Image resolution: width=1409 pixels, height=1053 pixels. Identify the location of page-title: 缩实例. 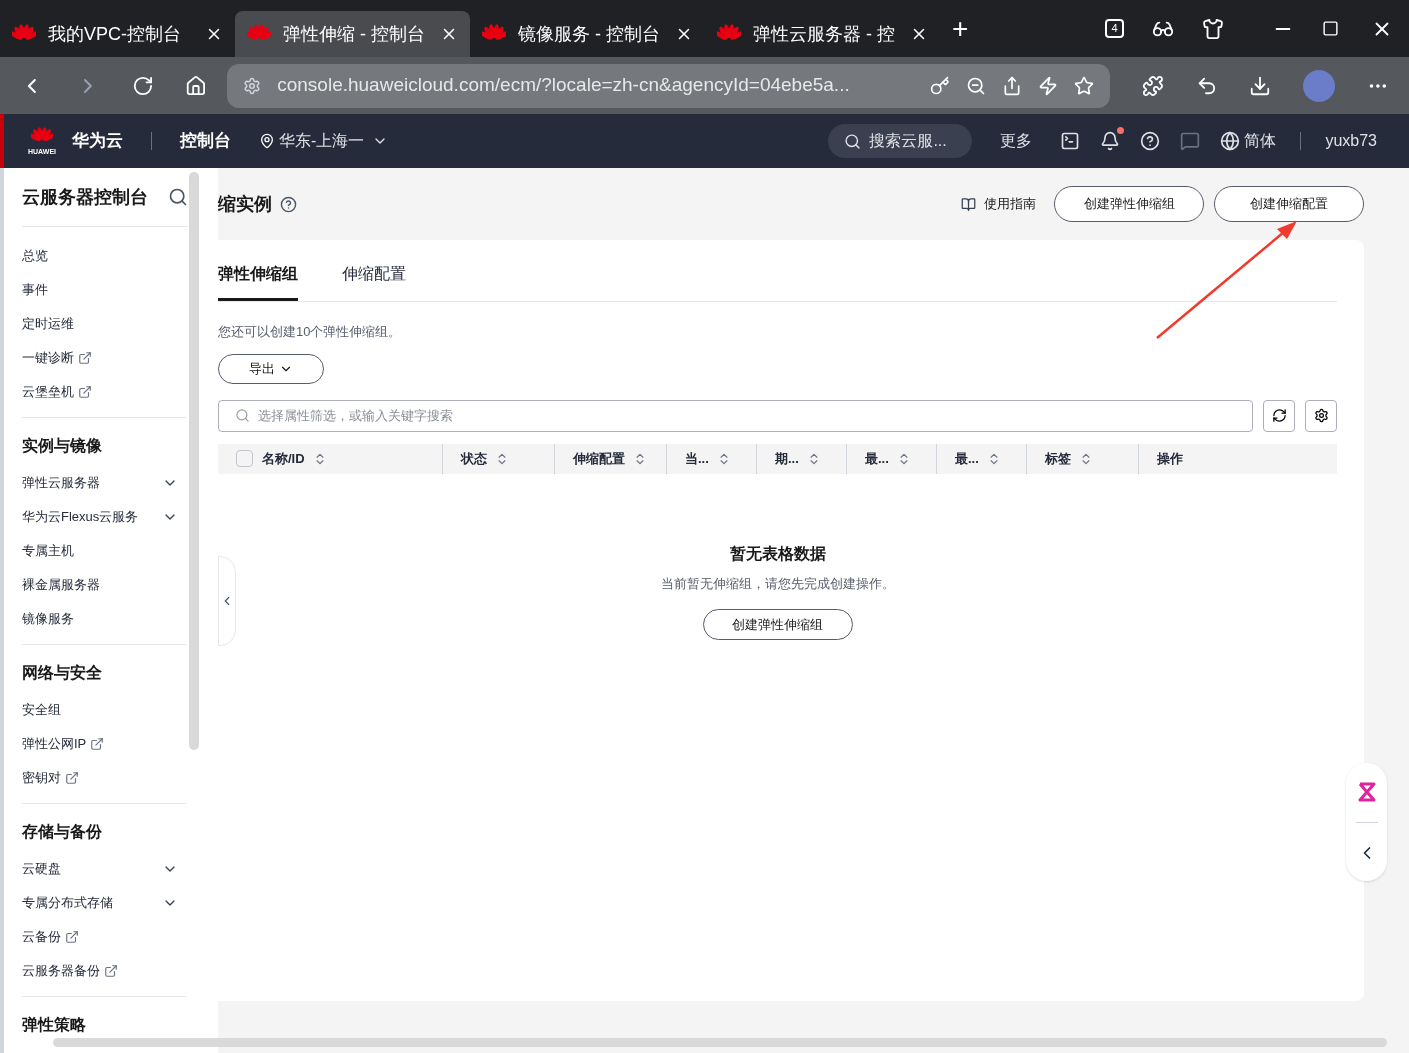
(245, 204).